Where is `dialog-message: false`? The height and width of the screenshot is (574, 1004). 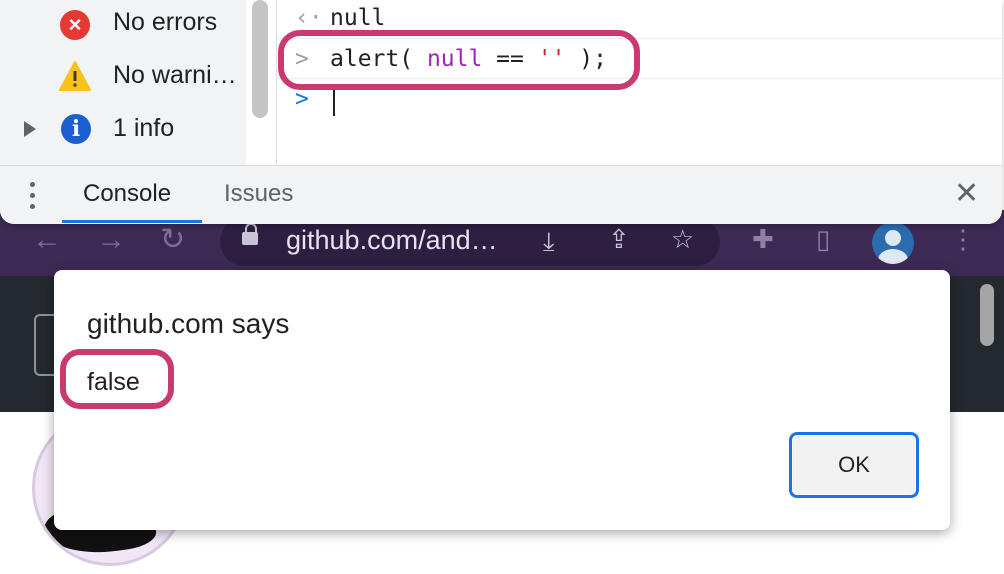 dialog-message: false is located at coordinates (113, 382).